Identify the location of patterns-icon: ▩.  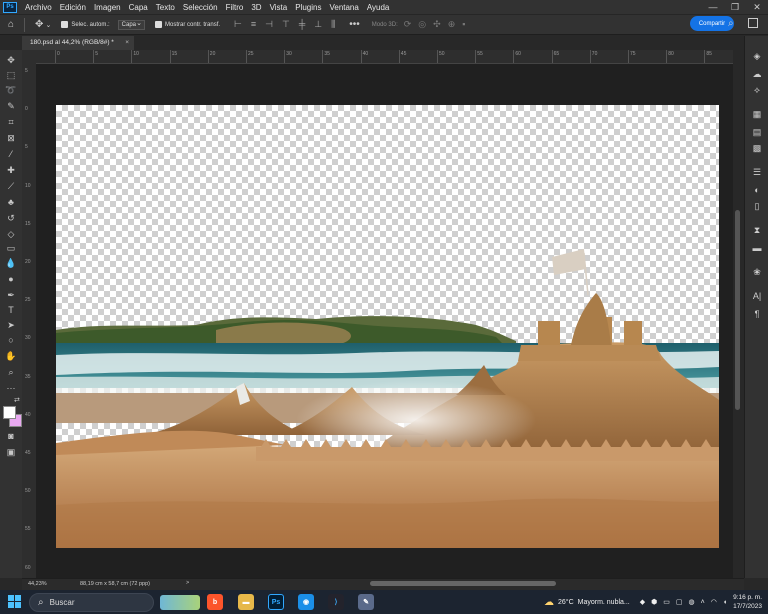
(757, 148).